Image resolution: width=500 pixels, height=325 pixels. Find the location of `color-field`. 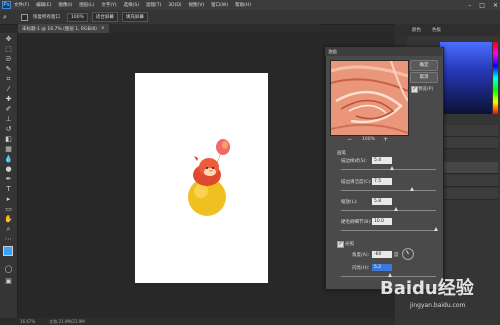

color-field is located at coordinates (466, 78).